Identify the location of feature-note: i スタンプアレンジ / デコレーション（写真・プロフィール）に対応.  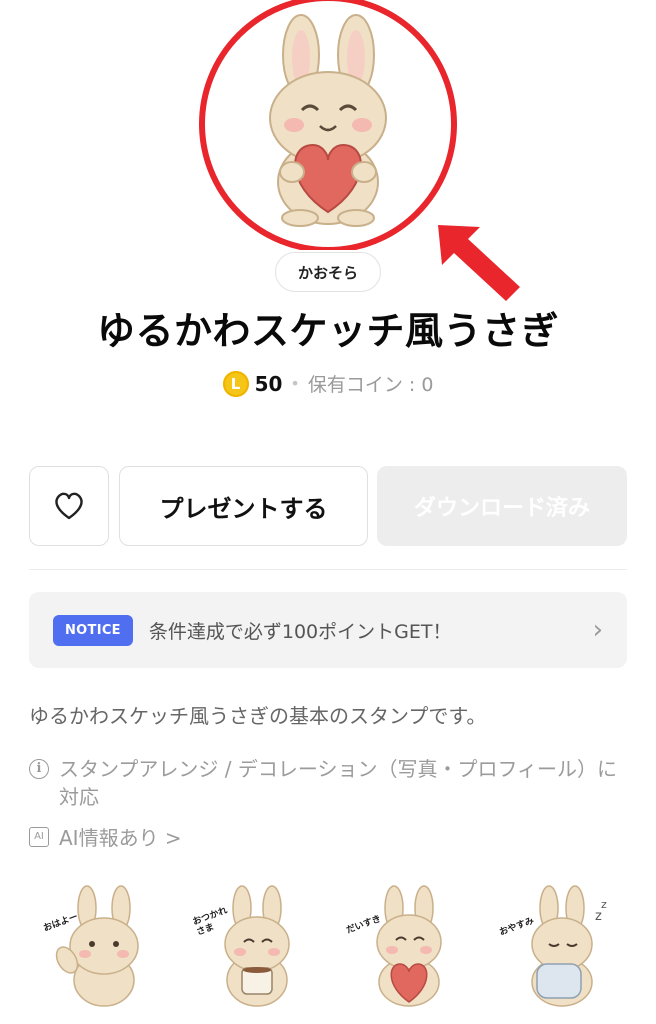
(329, 783).